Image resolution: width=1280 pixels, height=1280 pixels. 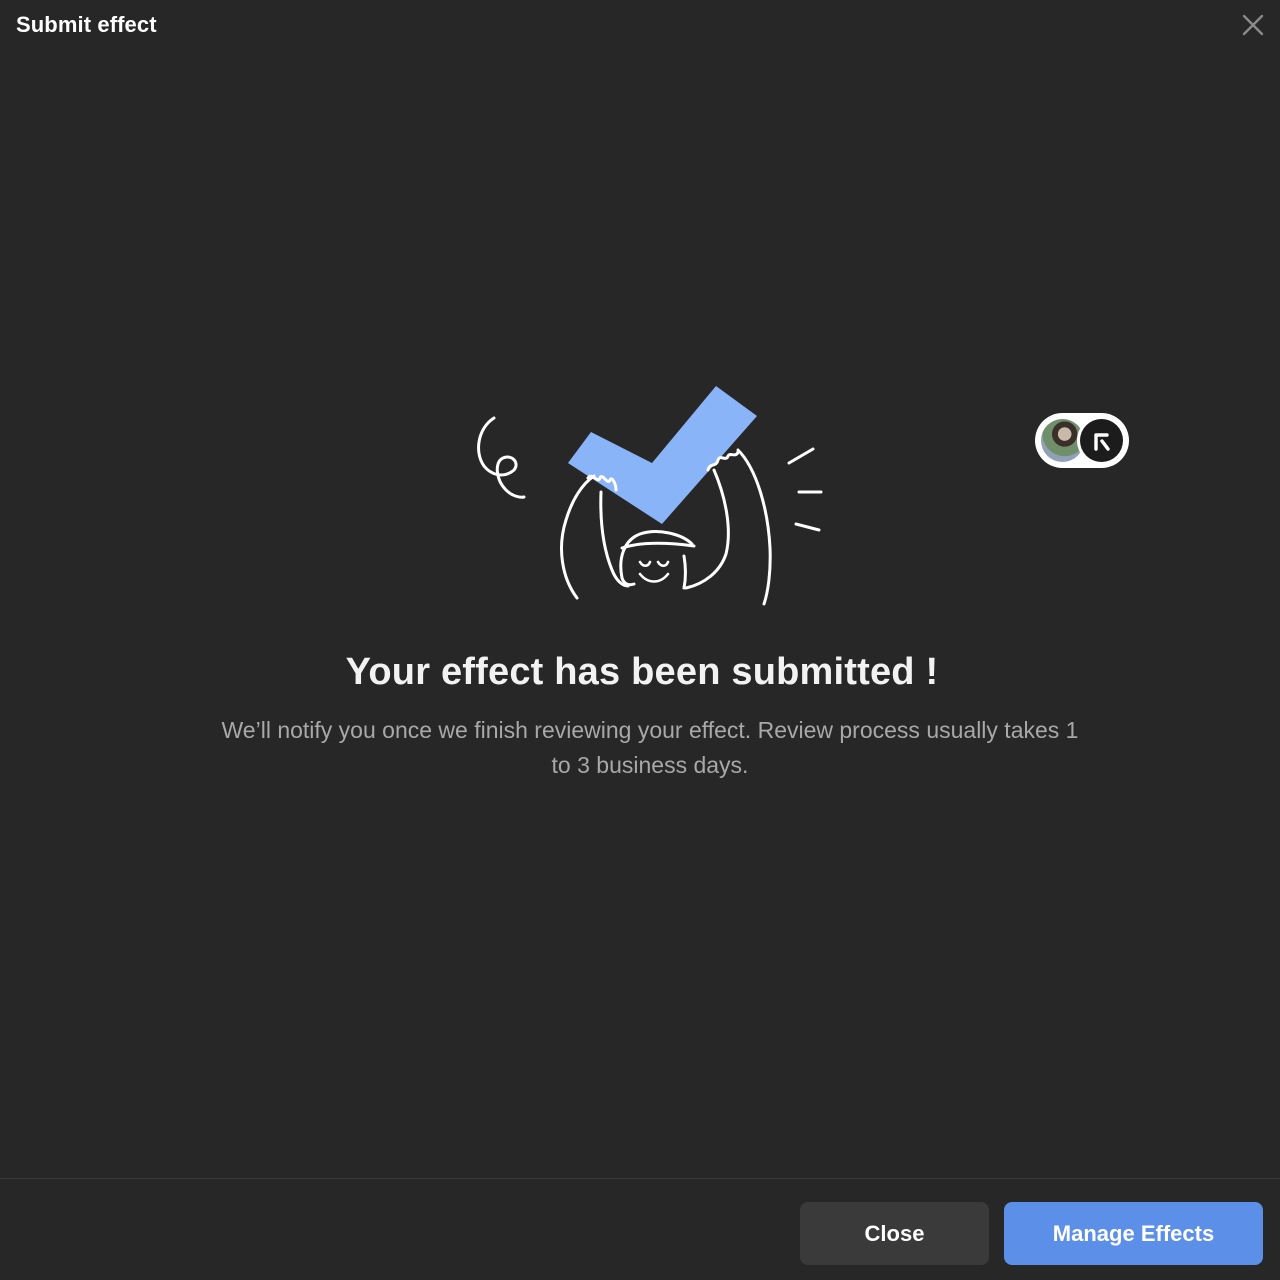 I want to click on close-icon, so click(x=1253, y=25).